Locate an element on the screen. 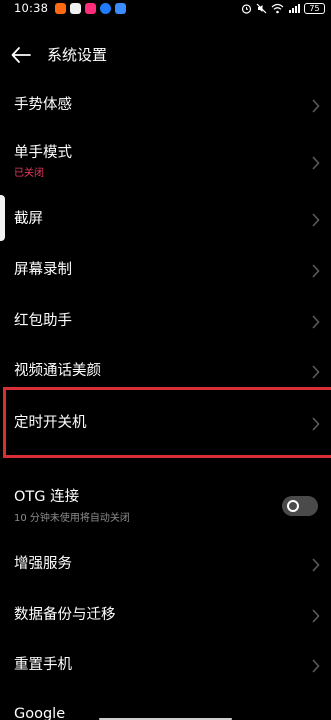  list-item-one-hand: 单手模式 已关闭 is located at coordinates (165, 163).